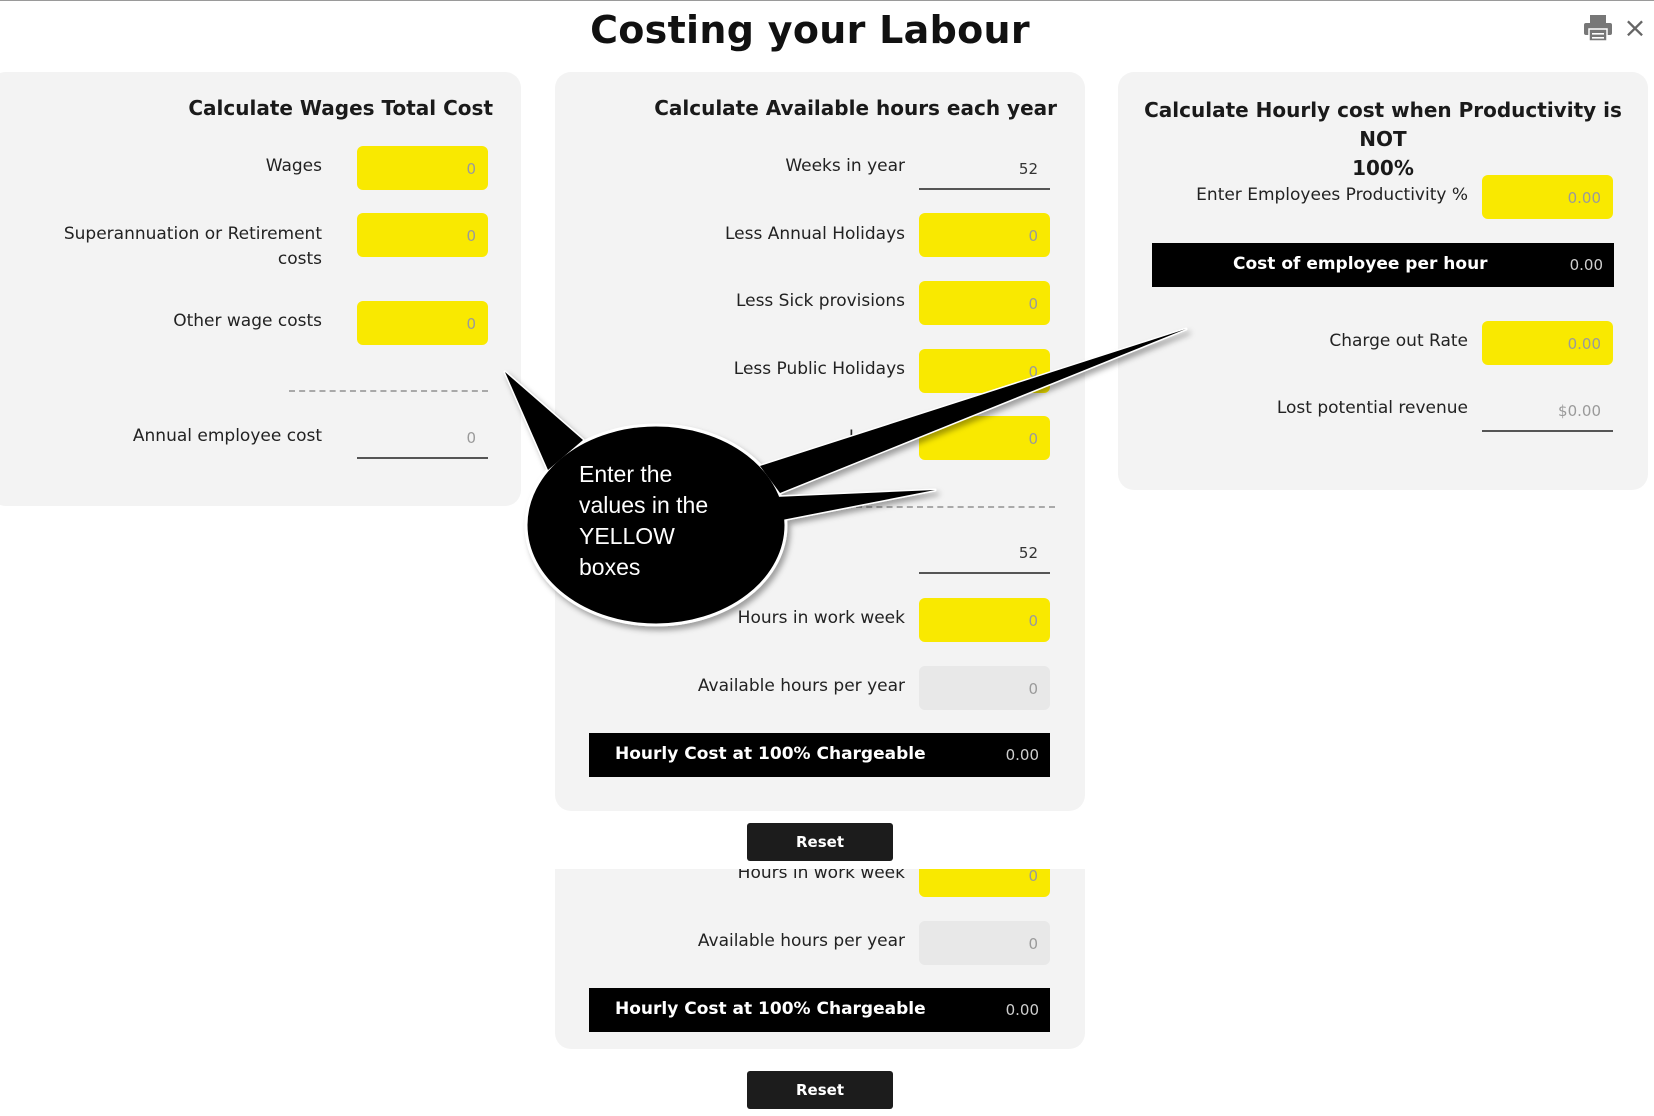  Describe the element at coordinates (626, 474) in the screenshot. I see `callout-line1: Enter the` at that location.